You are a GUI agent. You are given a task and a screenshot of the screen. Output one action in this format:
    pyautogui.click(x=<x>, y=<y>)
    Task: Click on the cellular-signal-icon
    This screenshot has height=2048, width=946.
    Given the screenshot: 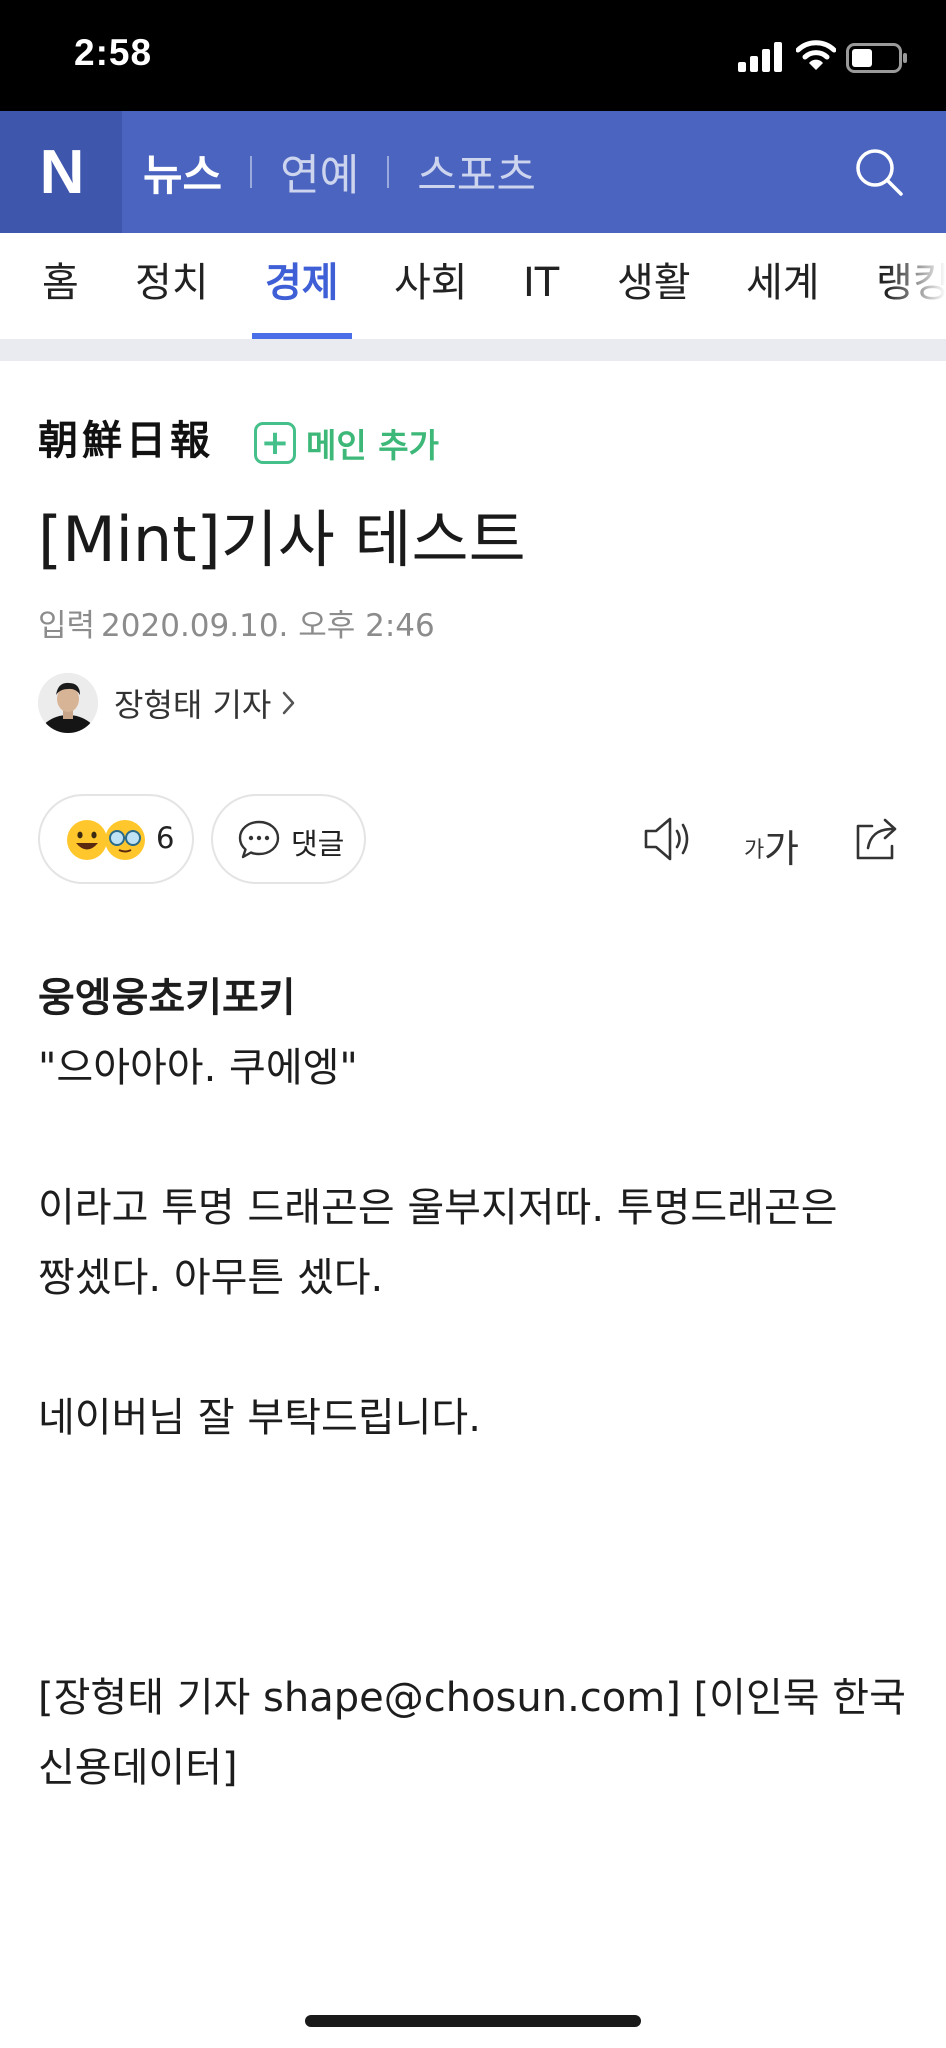 What is the action you would take?
    pyautogui.click(x=760, y=57)
    